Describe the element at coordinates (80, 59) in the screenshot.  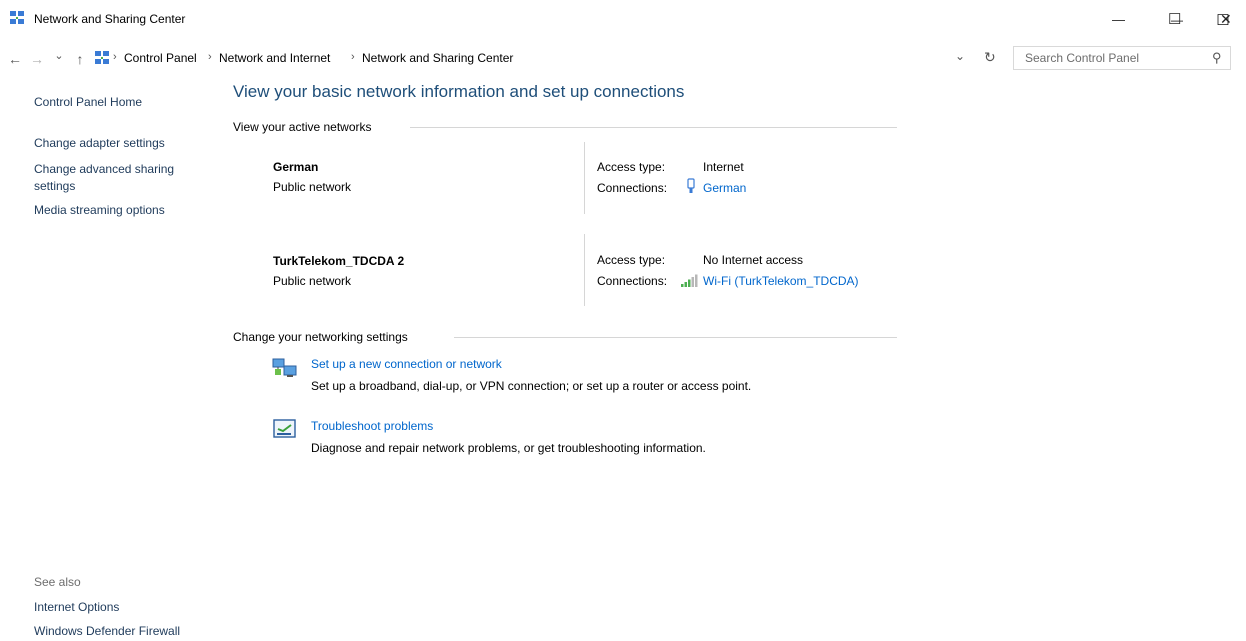
I see `up-button: ↑` at that location.